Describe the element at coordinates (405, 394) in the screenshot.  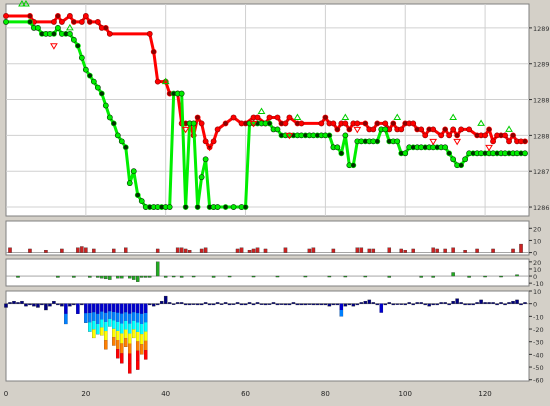
I see `x-tick-label: 100` at that location.